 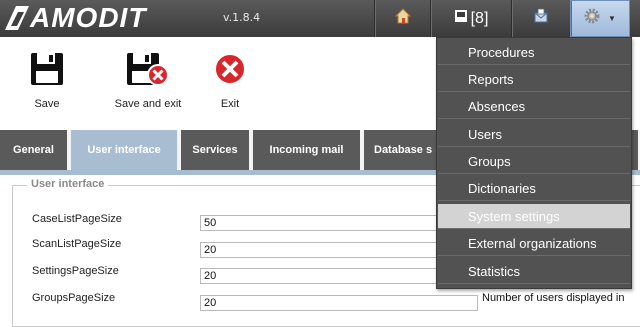 I want to click on home-icon, so click(x=402, y=18).